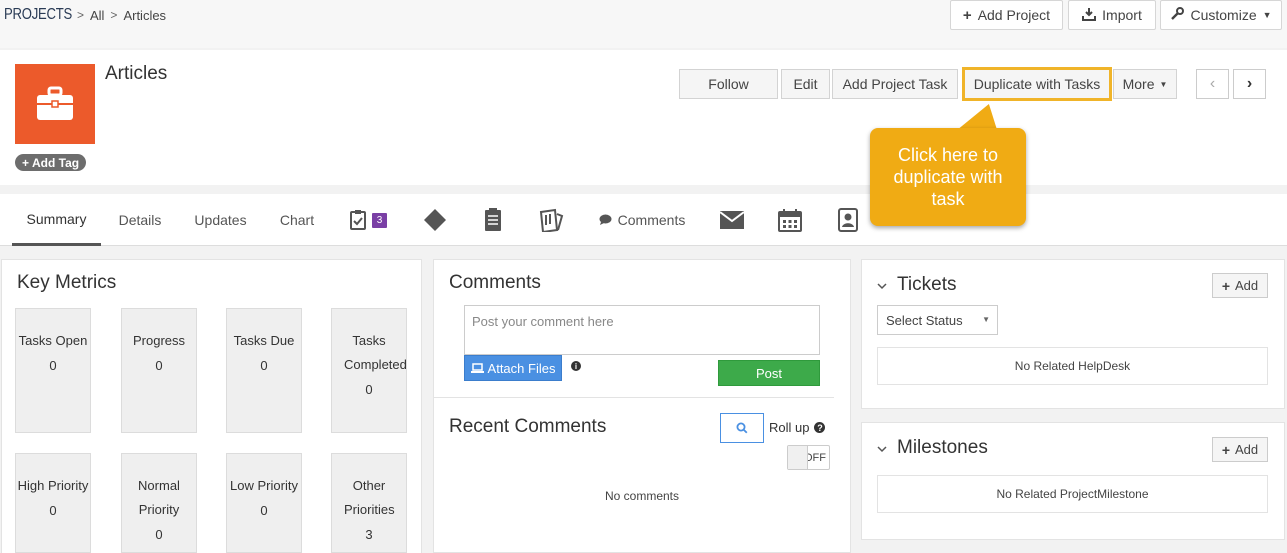  I want to click on metric-other-priorities: Other Priorities 3, so click(369, 503).